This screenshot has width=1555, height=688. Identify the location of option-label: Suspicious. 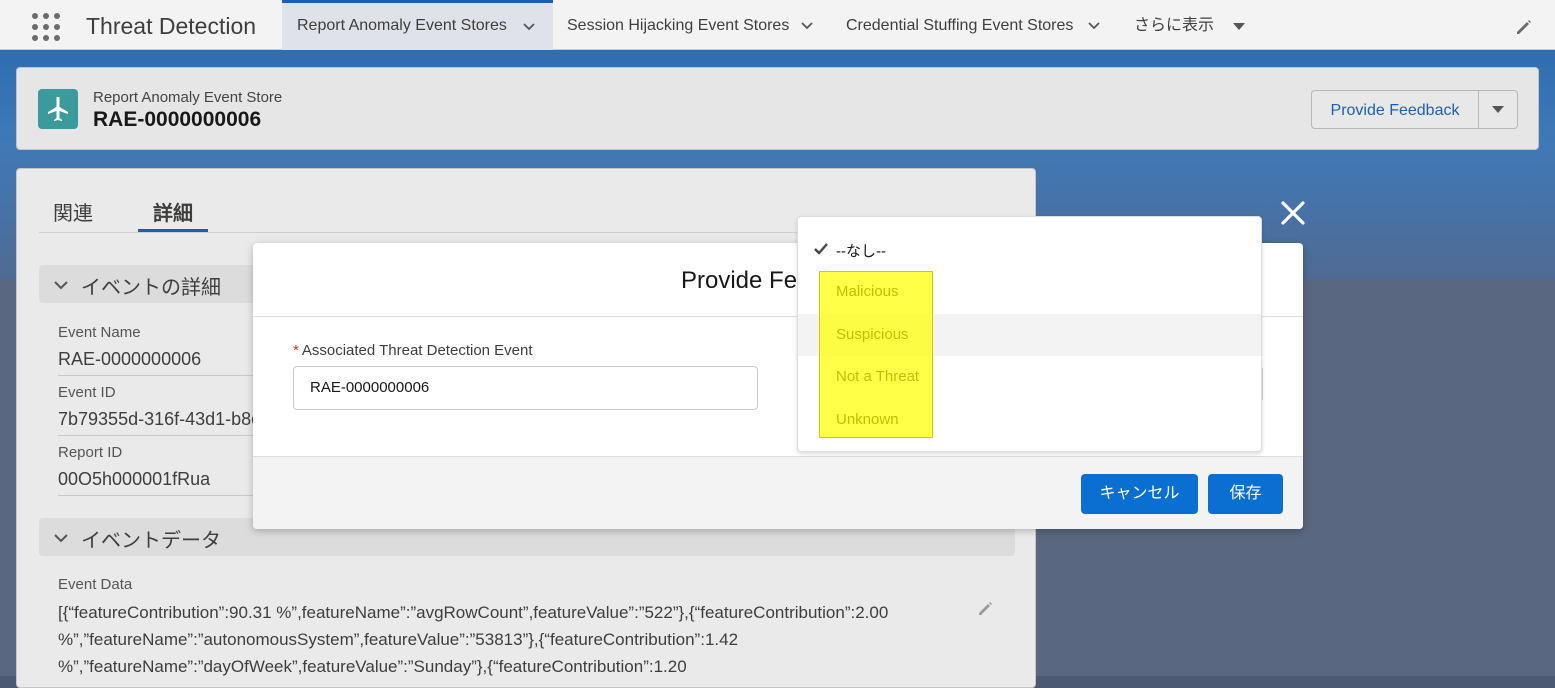
(872, 334).